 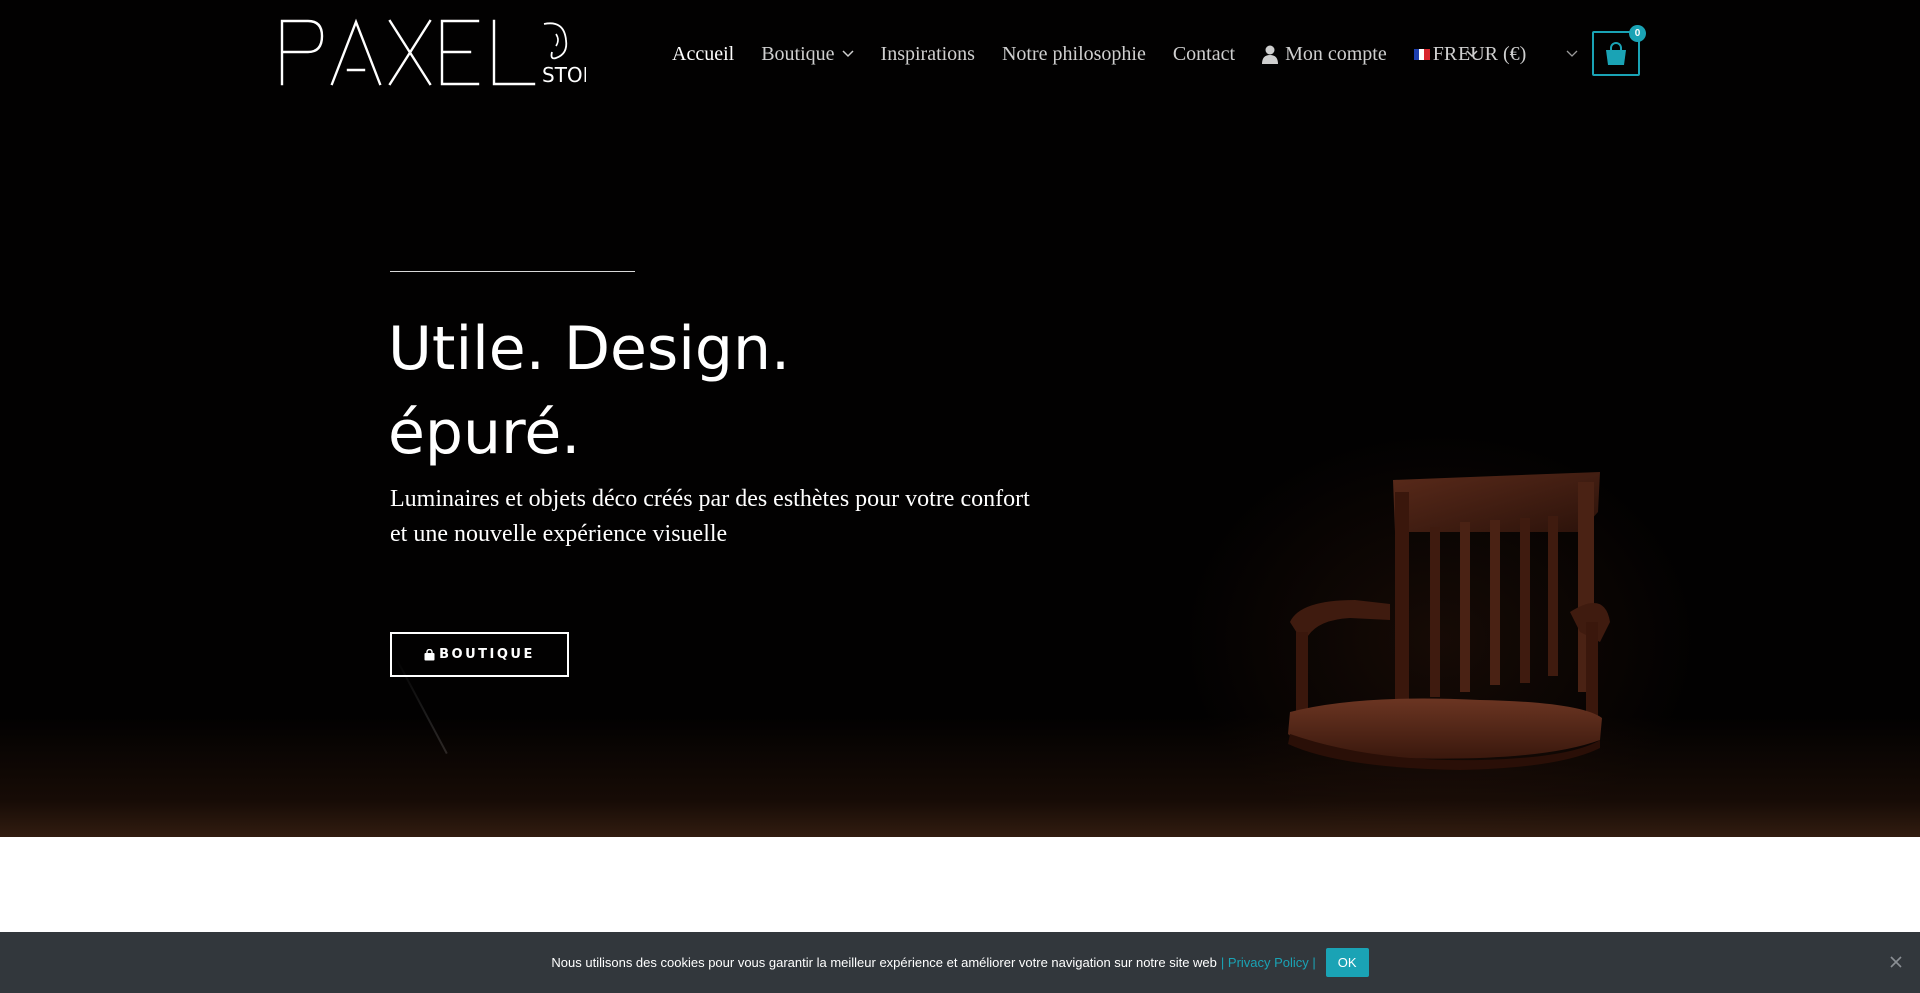 What do you see at coordinates (487, 654) in the screenshot?
I see `shop-cta-label: BOUTIQUE` at bounding box center [487, 654].